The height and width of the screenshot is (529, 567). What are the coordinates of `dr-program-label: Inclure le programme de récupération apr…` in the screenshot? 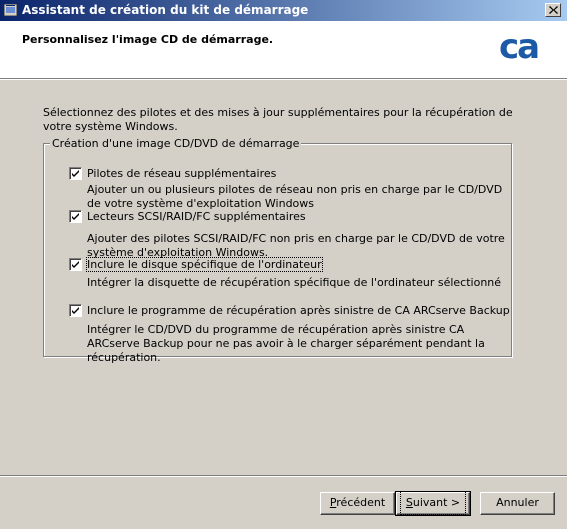 It's located at (298, 310).